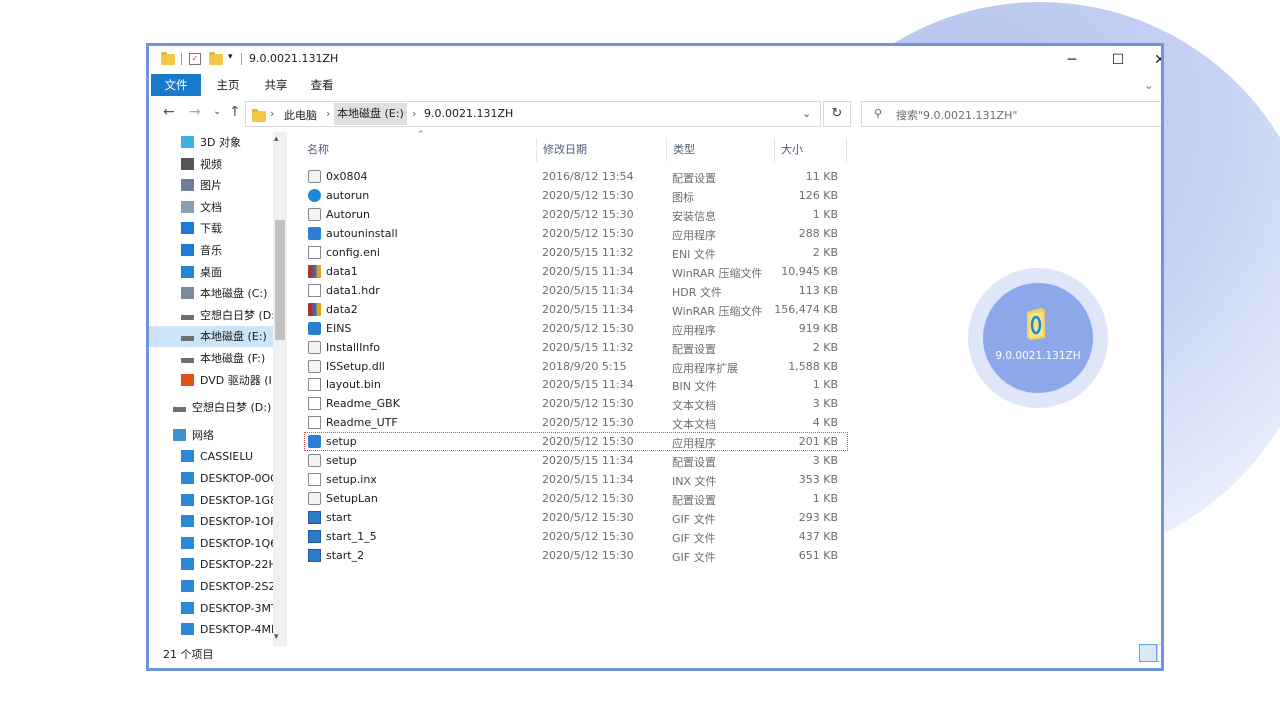 The height and width of the screenshot is (720, 1280). Describe the element at coordinates (1148, 653) in the screenshot. I see `details-view-icon` at that location.